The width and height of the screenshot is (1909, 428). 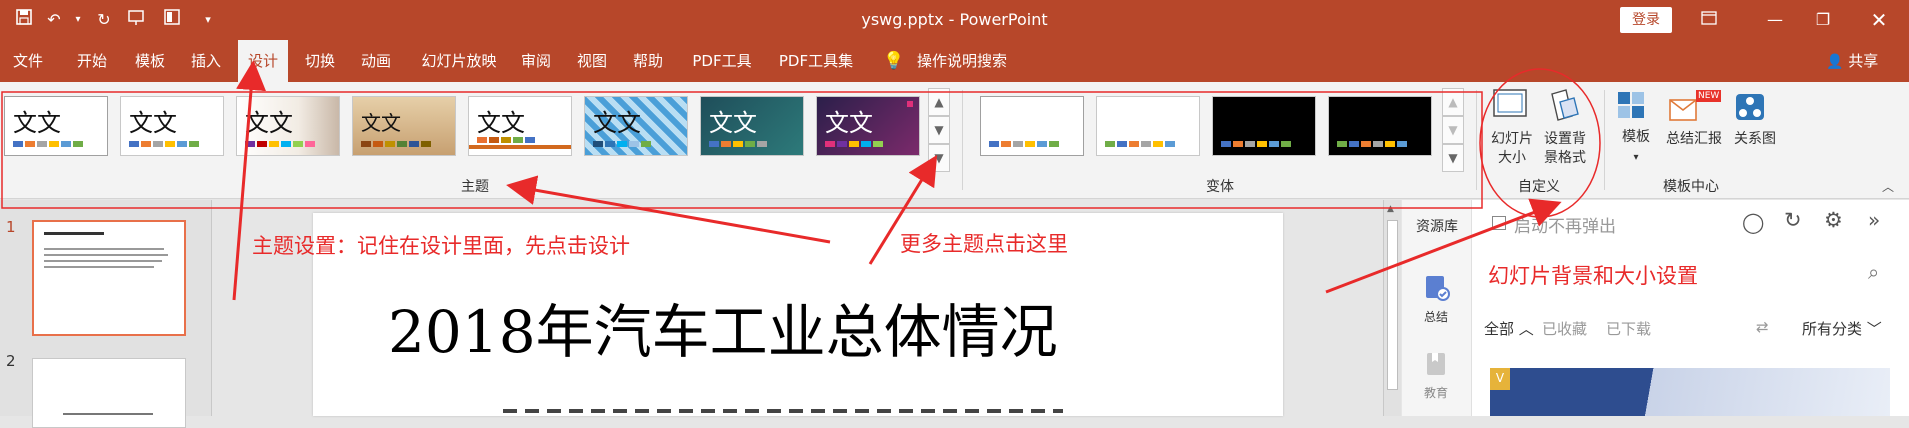 What do you see at coordinates (1392, 305) in the screenshot?
I see `scroll-thumb` at bounding box center [1392, 305].